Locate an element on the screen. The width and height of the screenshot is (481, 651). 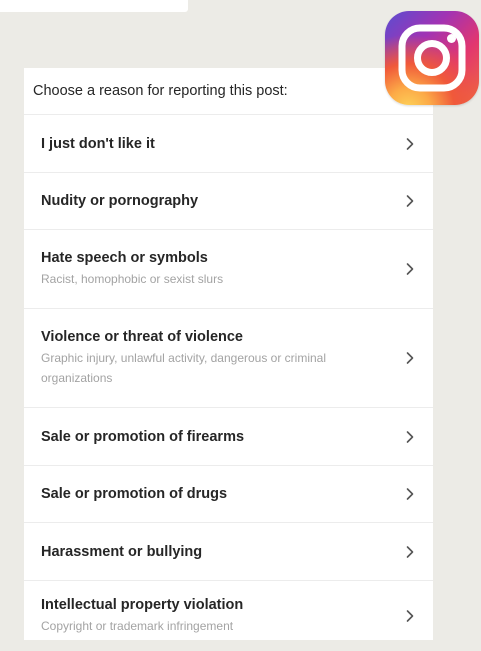
reason-nudity: Nudity or pornography is located at coordinates (228, 201).